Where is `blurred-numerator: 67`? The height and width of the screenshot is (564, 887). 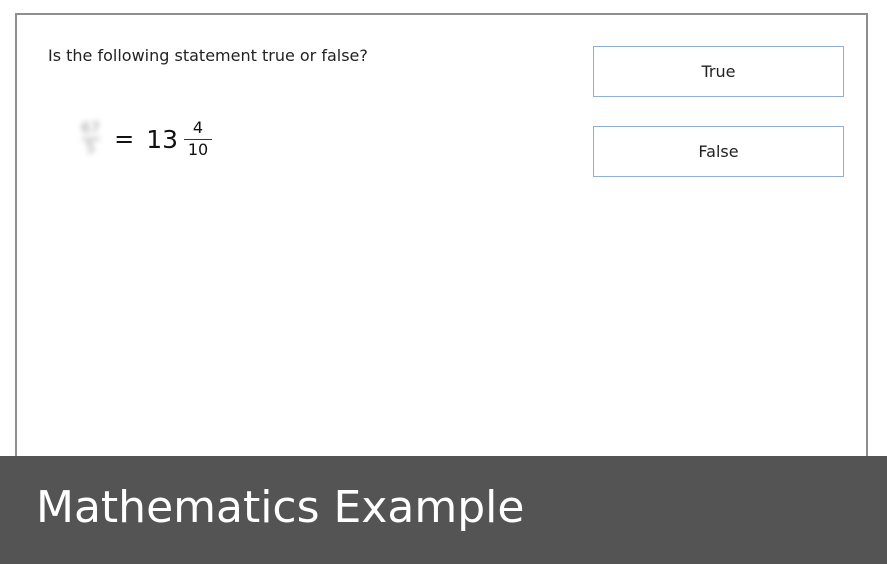 blurred-numerator: 67 is located at coordinates (91, 128).